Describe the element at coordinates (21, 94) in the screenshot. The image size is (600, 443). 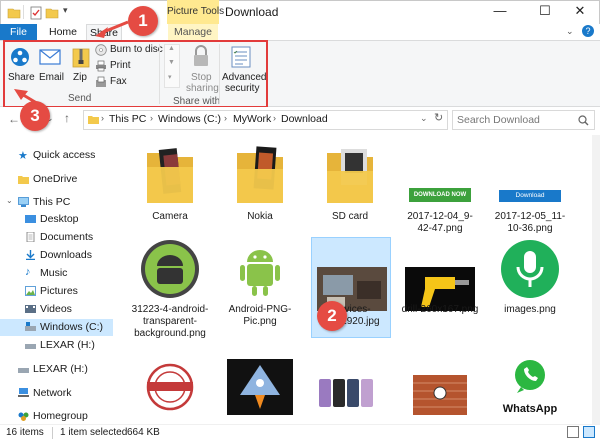
I see `arrow-3-head` at that location.